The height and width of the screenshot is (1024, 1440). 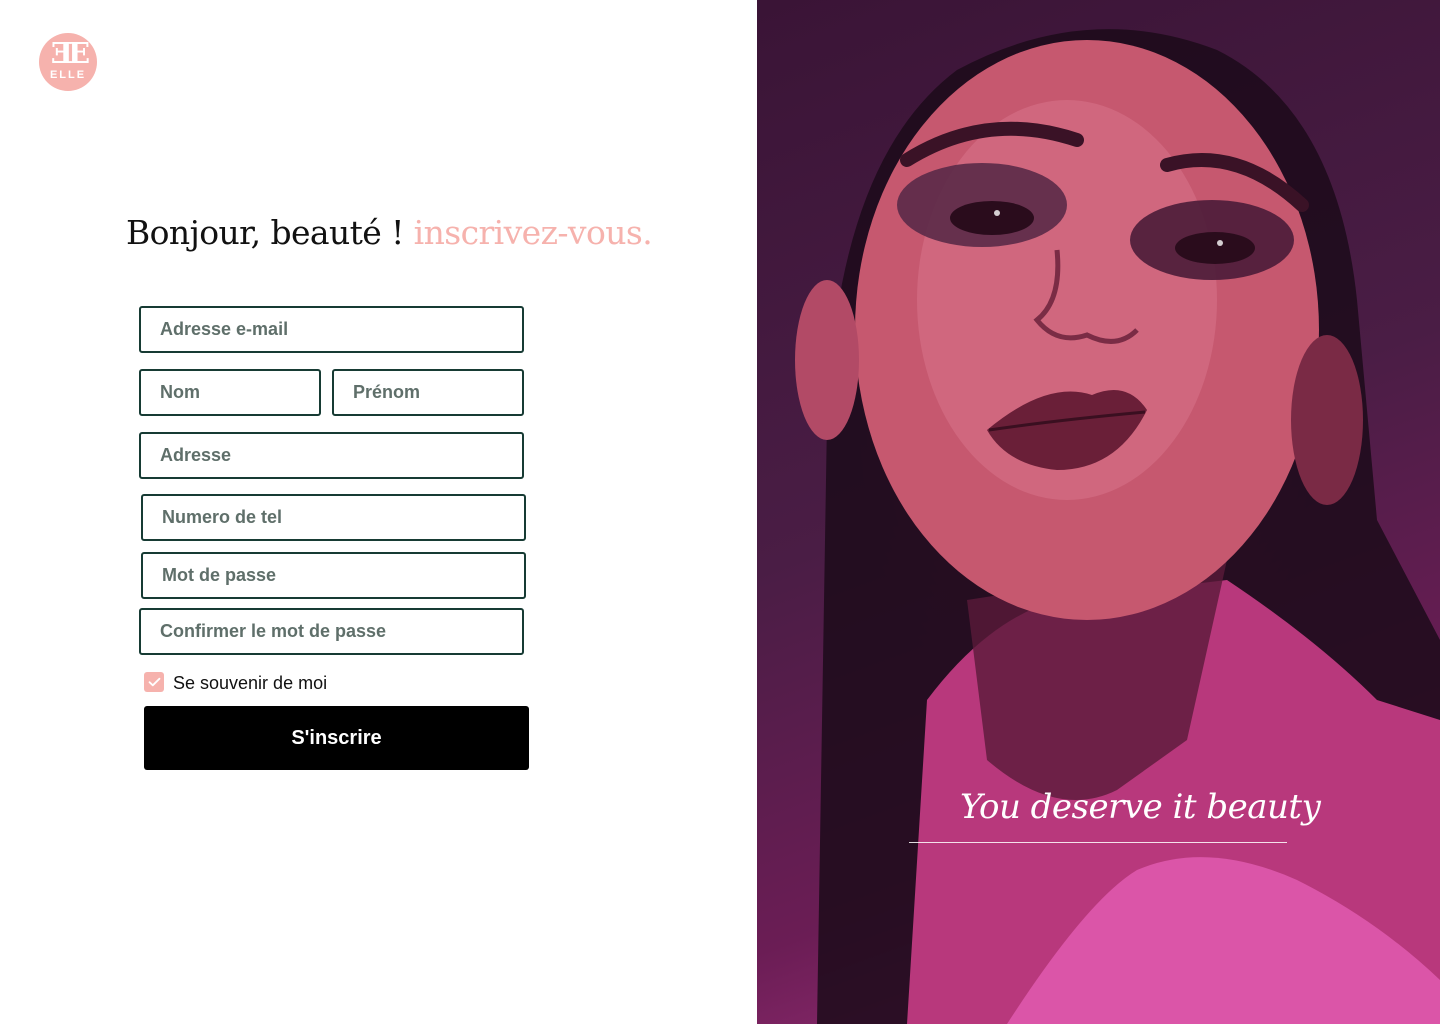 What do you see at coordinates (70, 53) in the screenshot?
I see `logo-mark: ƎE` at bounding box center [70, 53].